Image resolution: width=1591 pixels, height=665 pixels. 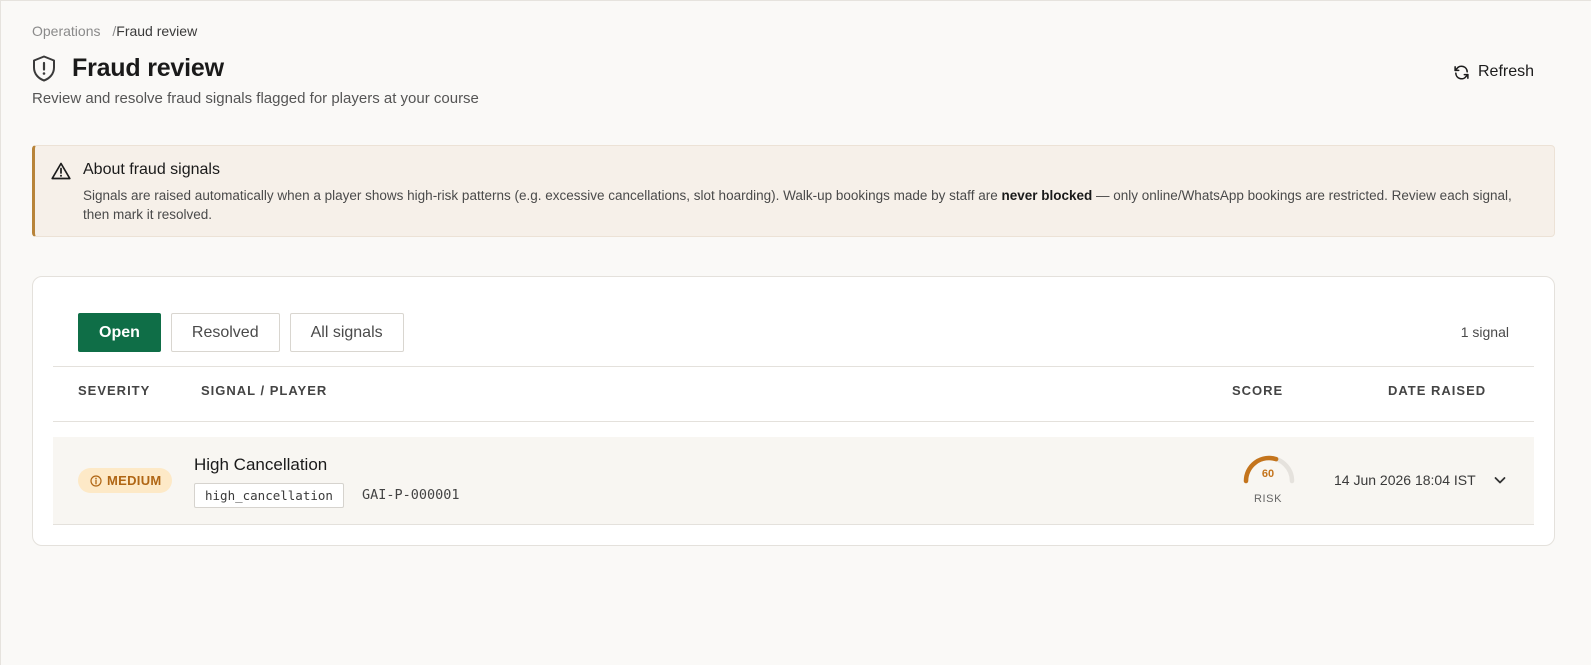 What do you see at coordinates (1506, 71) in the screenshot?
I see `refresh-label: Refresh` at bounding box center [1506, 71].